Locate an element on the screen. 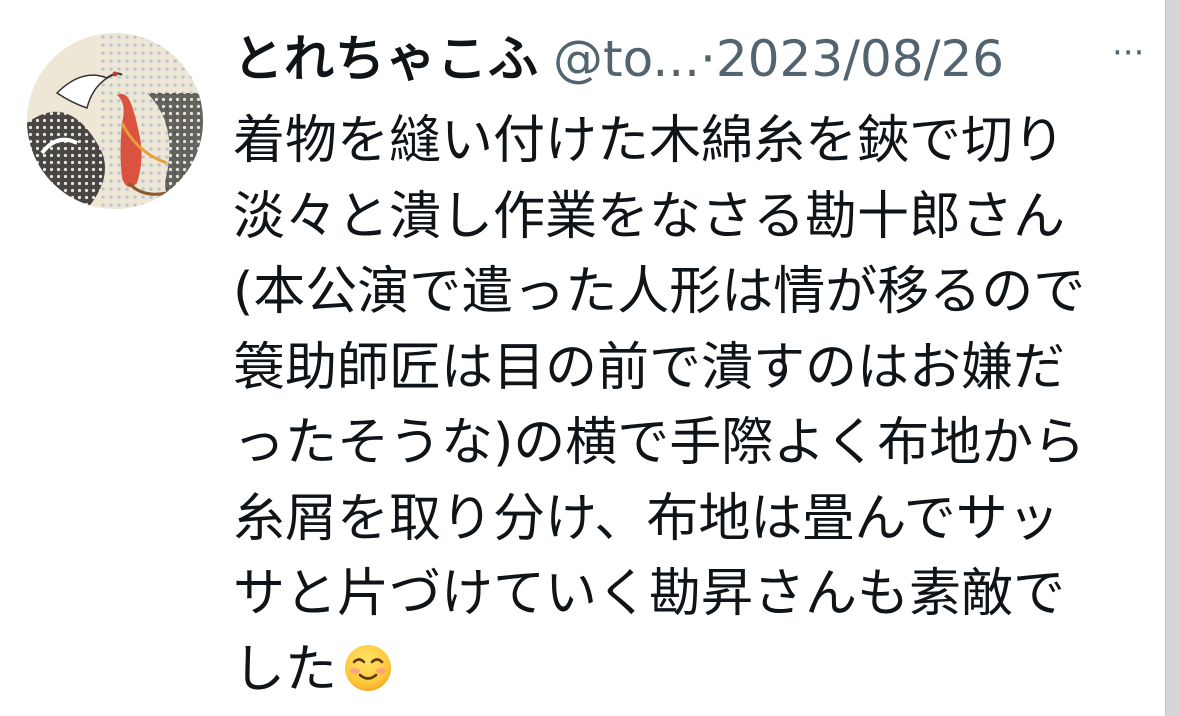 This screenshot has height=716, width=1179. display-name: とれちゃこふ is located at coordinates (386, 59).